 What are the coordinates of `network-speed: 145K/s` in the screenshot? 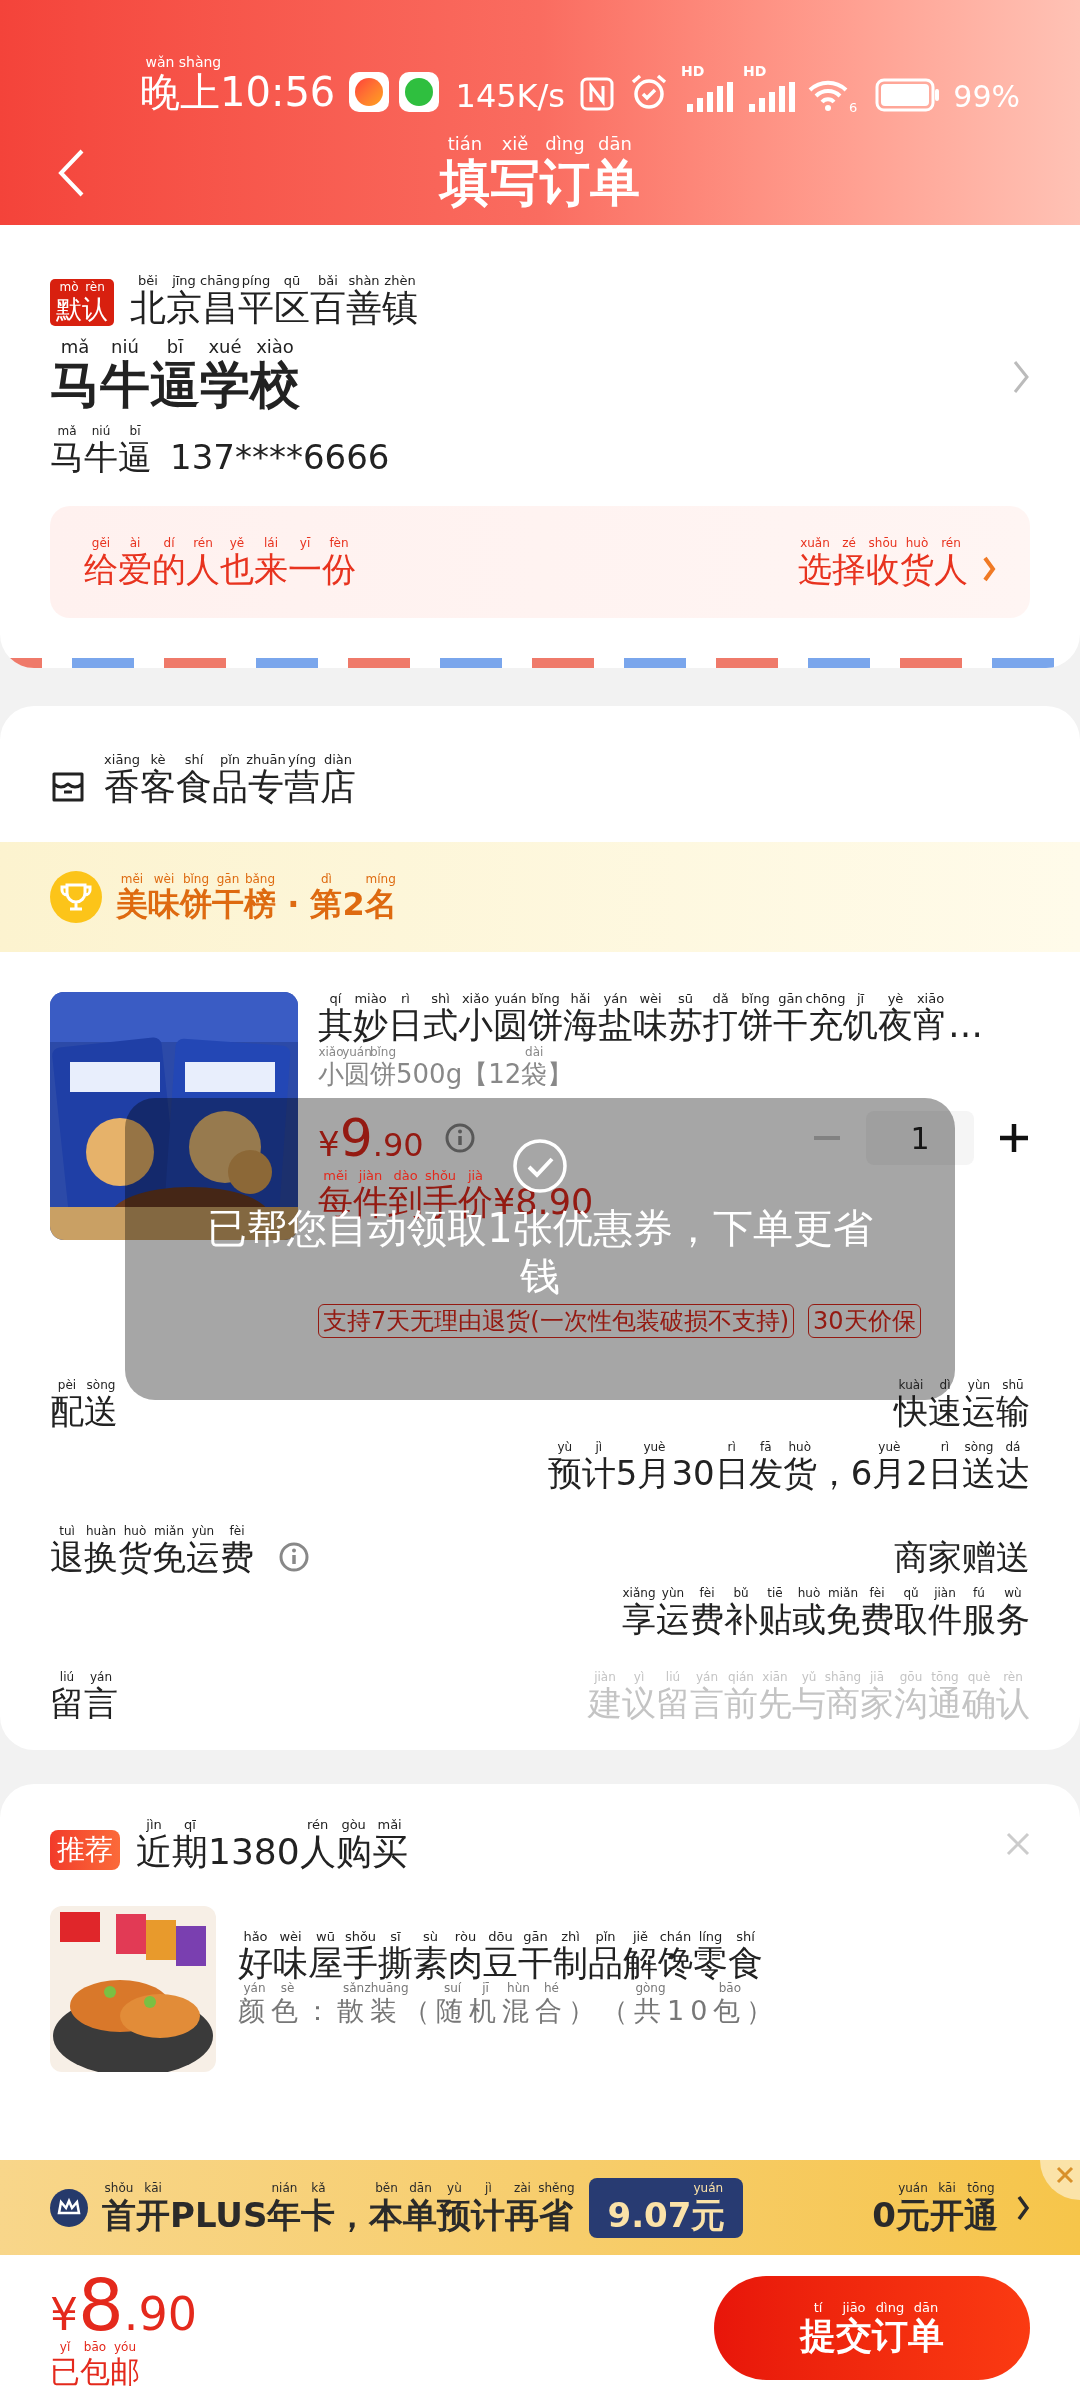 It's located at (510, 96).